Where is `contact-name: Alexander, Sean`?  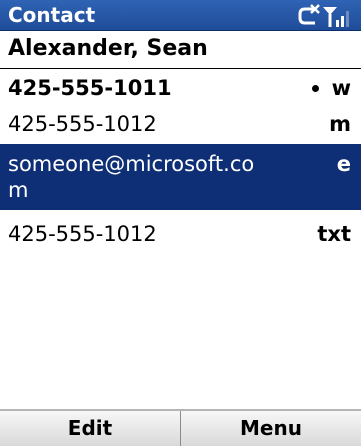
contact-name: Alexander, Sean is located at coordinates (108, 48).